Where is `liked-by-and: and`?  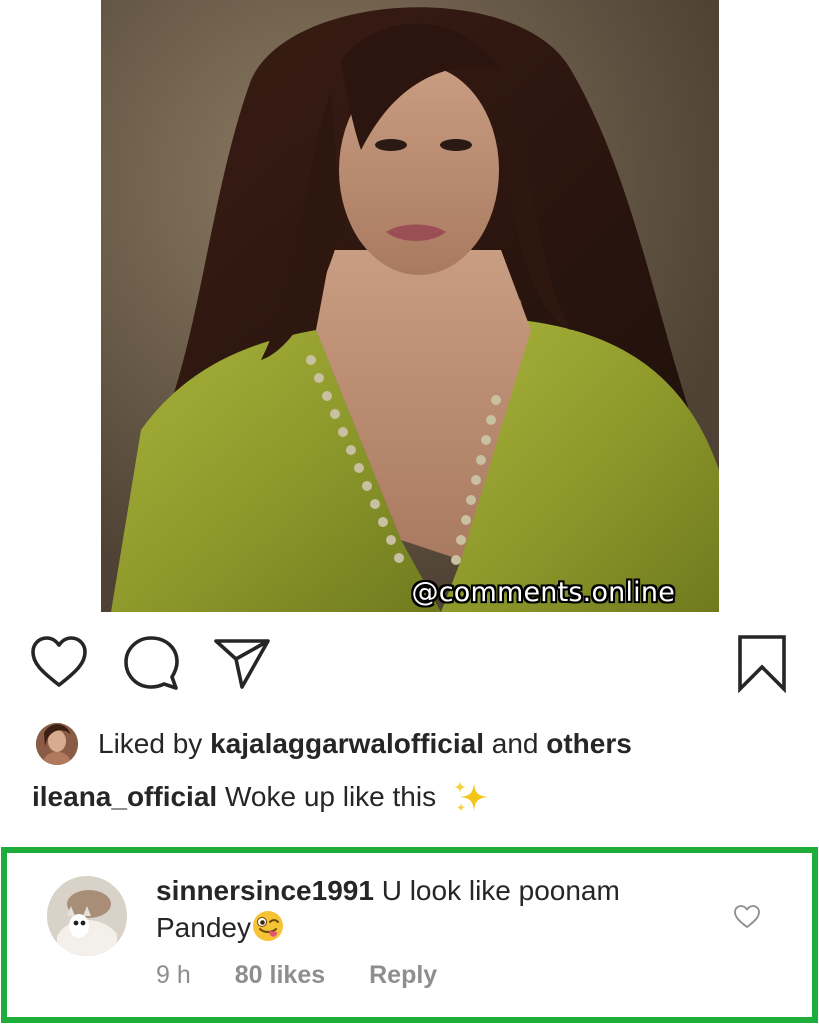 liked-by-and: and is located at coordinates (515, 743).